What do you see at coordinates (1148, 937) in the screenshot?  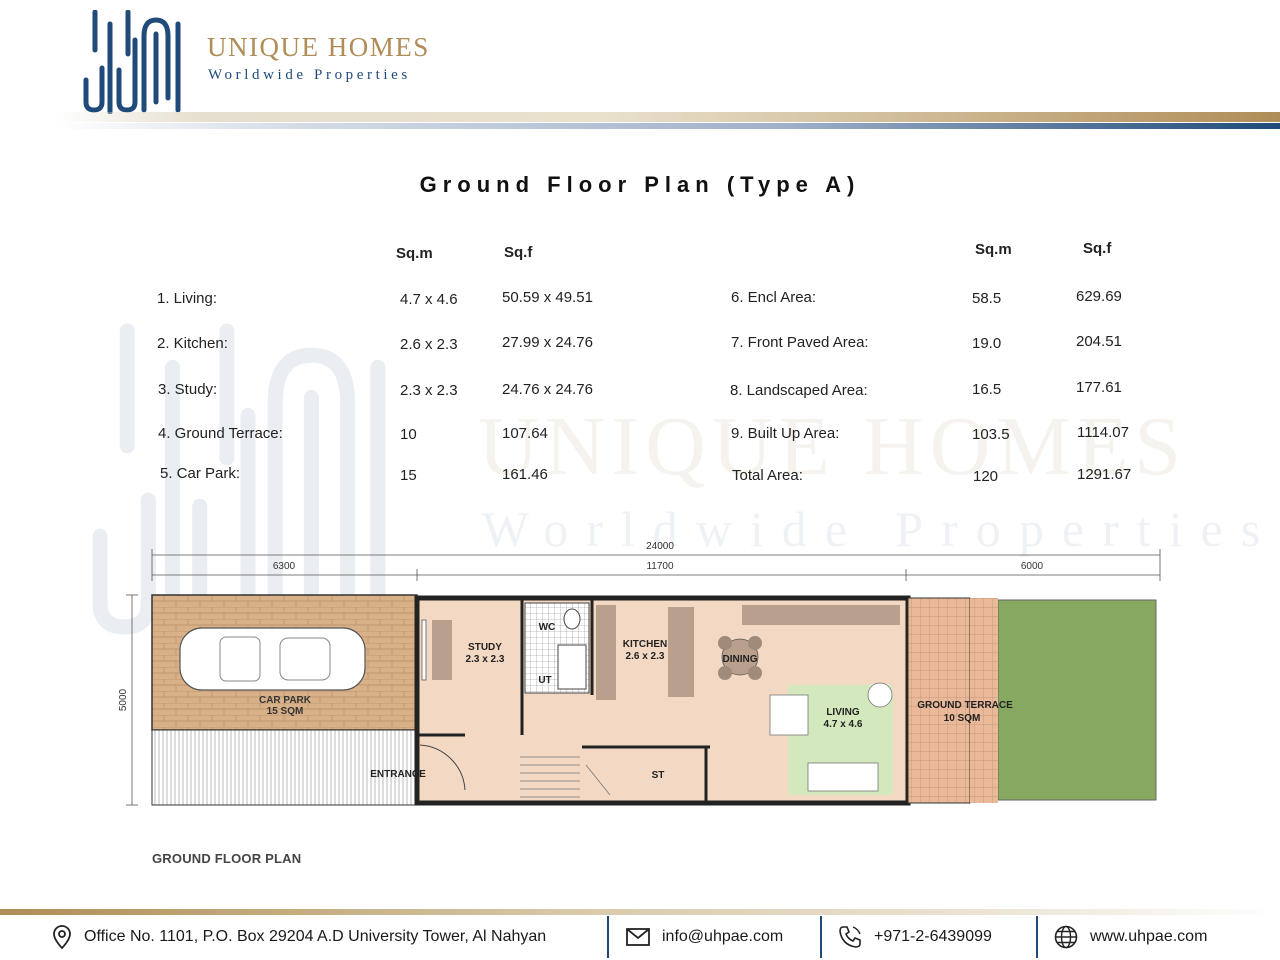 I see `footer-website-text: www.uhpae.com` at bounding box center [1148, 937].